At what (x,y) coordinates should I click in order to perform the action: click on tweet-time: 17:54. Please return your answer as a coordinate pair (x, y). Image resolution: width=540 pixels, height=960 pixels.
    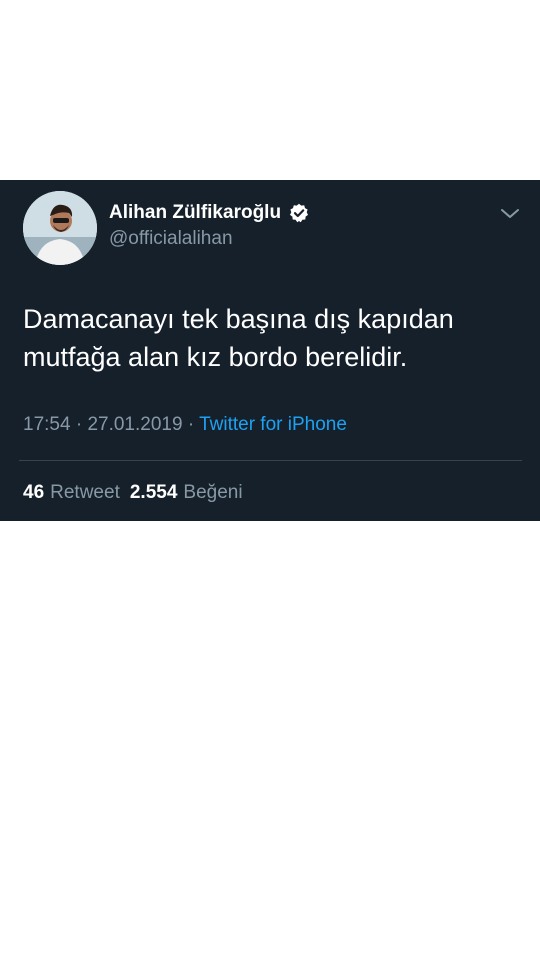
    Looking at the image, I should click on (47, 424).